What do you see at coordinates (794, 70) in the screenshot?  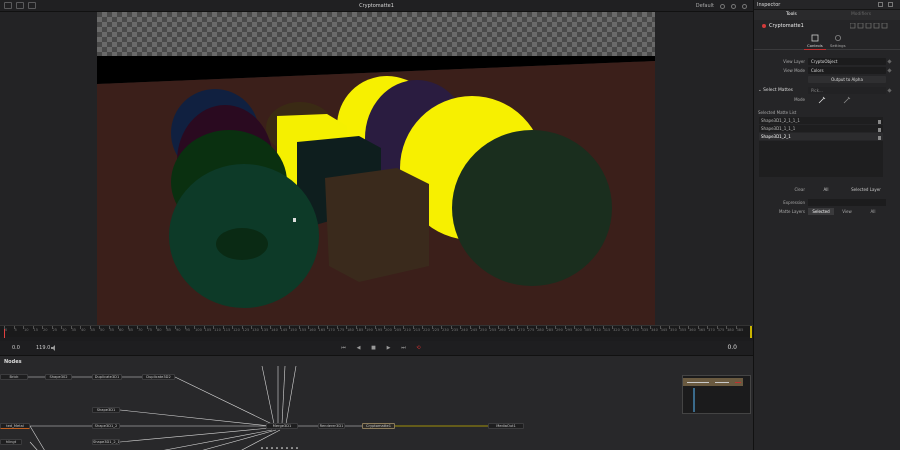 I see `view-mode-label: View Mode` at bounding box center [794, 70].